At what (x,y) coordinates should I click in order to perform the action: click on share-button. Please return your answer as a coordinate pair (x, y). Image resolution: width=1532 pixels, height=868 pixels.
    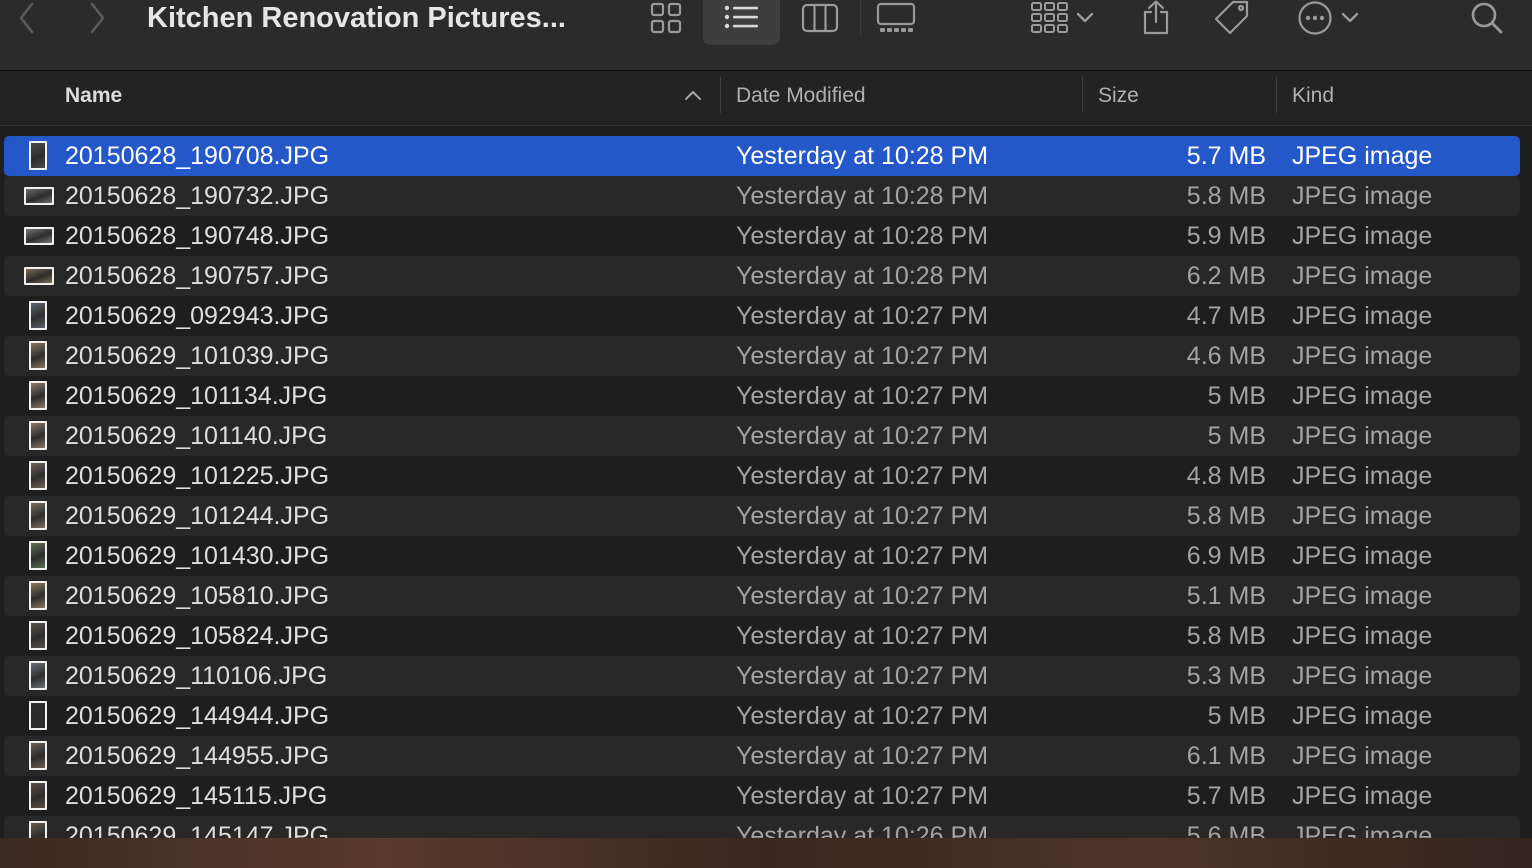
    Looking at the image, I should click on (1156, 18).